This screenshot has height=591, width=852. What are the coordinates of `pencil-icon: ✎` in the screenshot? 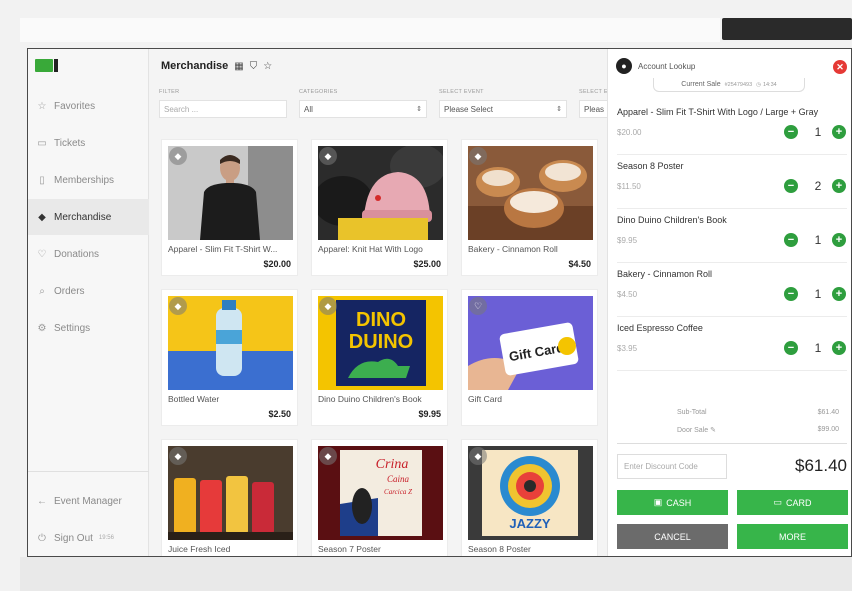 It's located at (713, 430).